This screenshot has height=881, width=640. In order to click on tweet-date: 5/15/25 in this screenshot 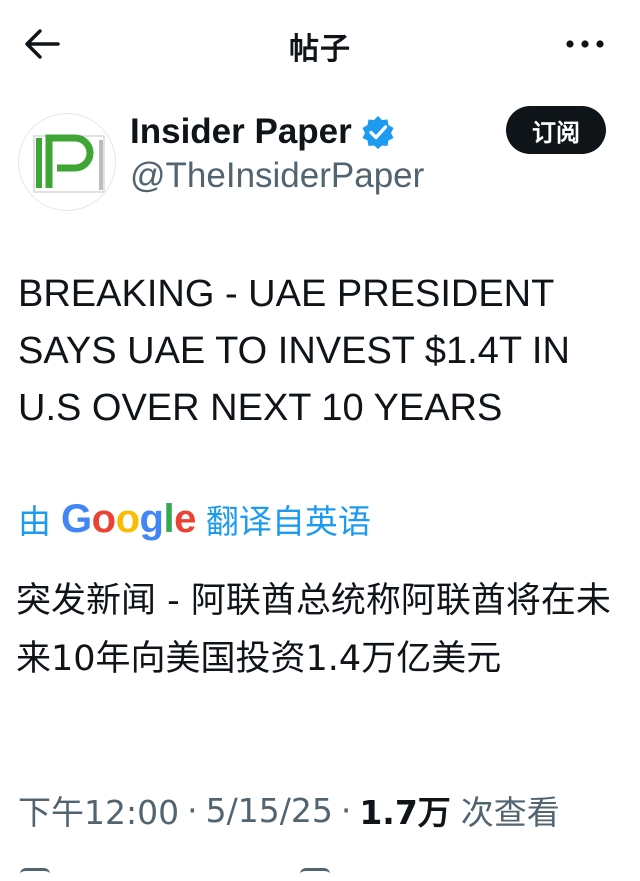, I will do `click(269, 810)`.